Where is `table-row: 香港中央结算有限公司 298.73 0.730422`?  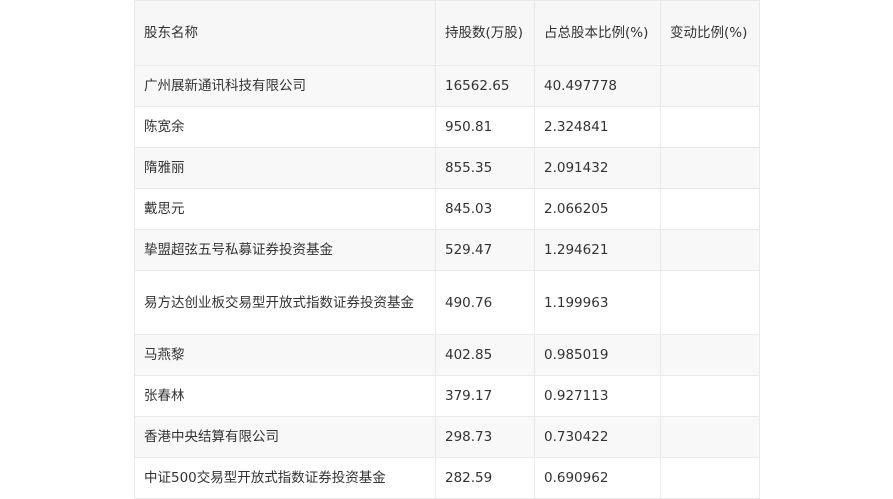 table-row: 香港中央结算有限公司 298.73 0.730422 is located at coordinates (447, 437).